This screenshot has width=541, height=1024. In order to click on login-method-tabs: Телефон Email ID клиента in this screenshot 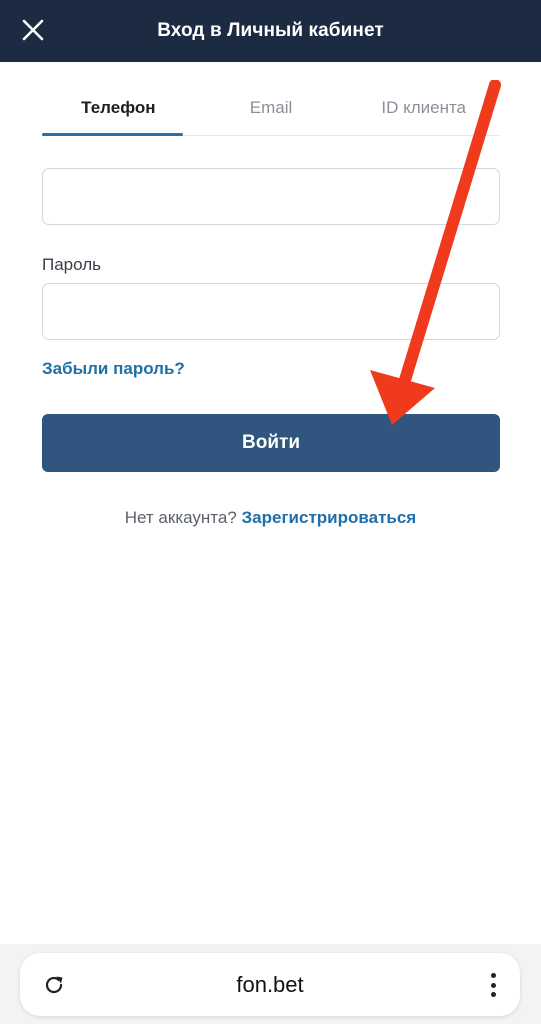, I will do `click(271, 112)`.